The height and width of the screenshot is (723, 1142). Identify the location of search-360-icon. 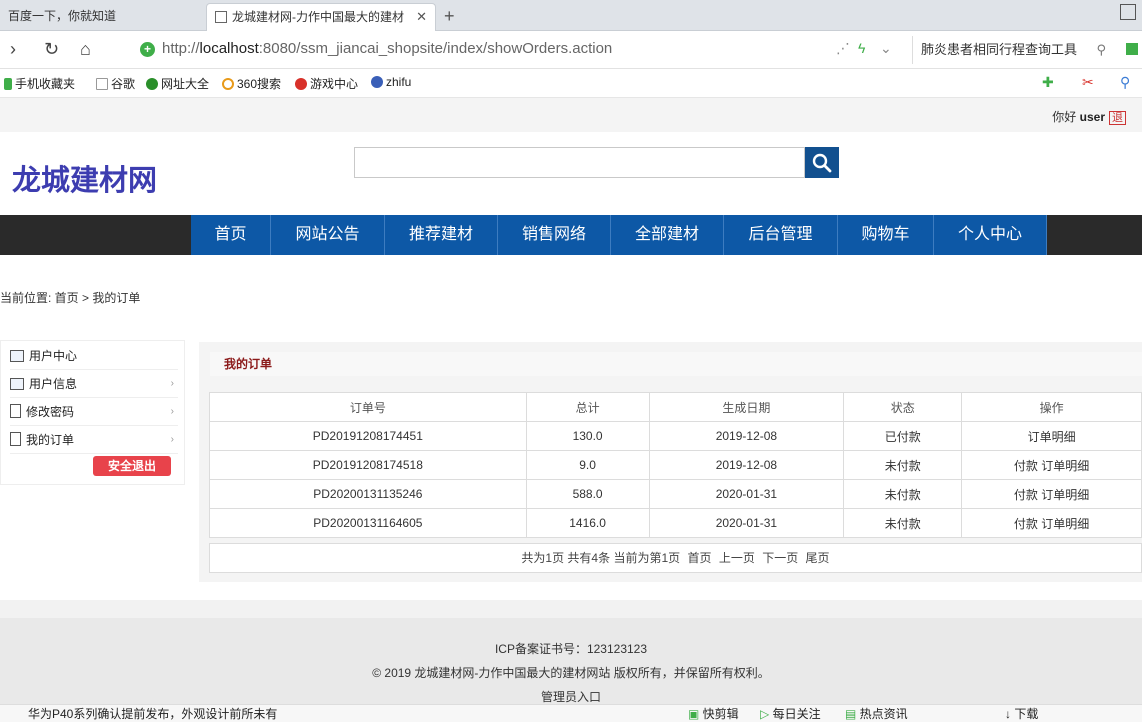
(228, 84).